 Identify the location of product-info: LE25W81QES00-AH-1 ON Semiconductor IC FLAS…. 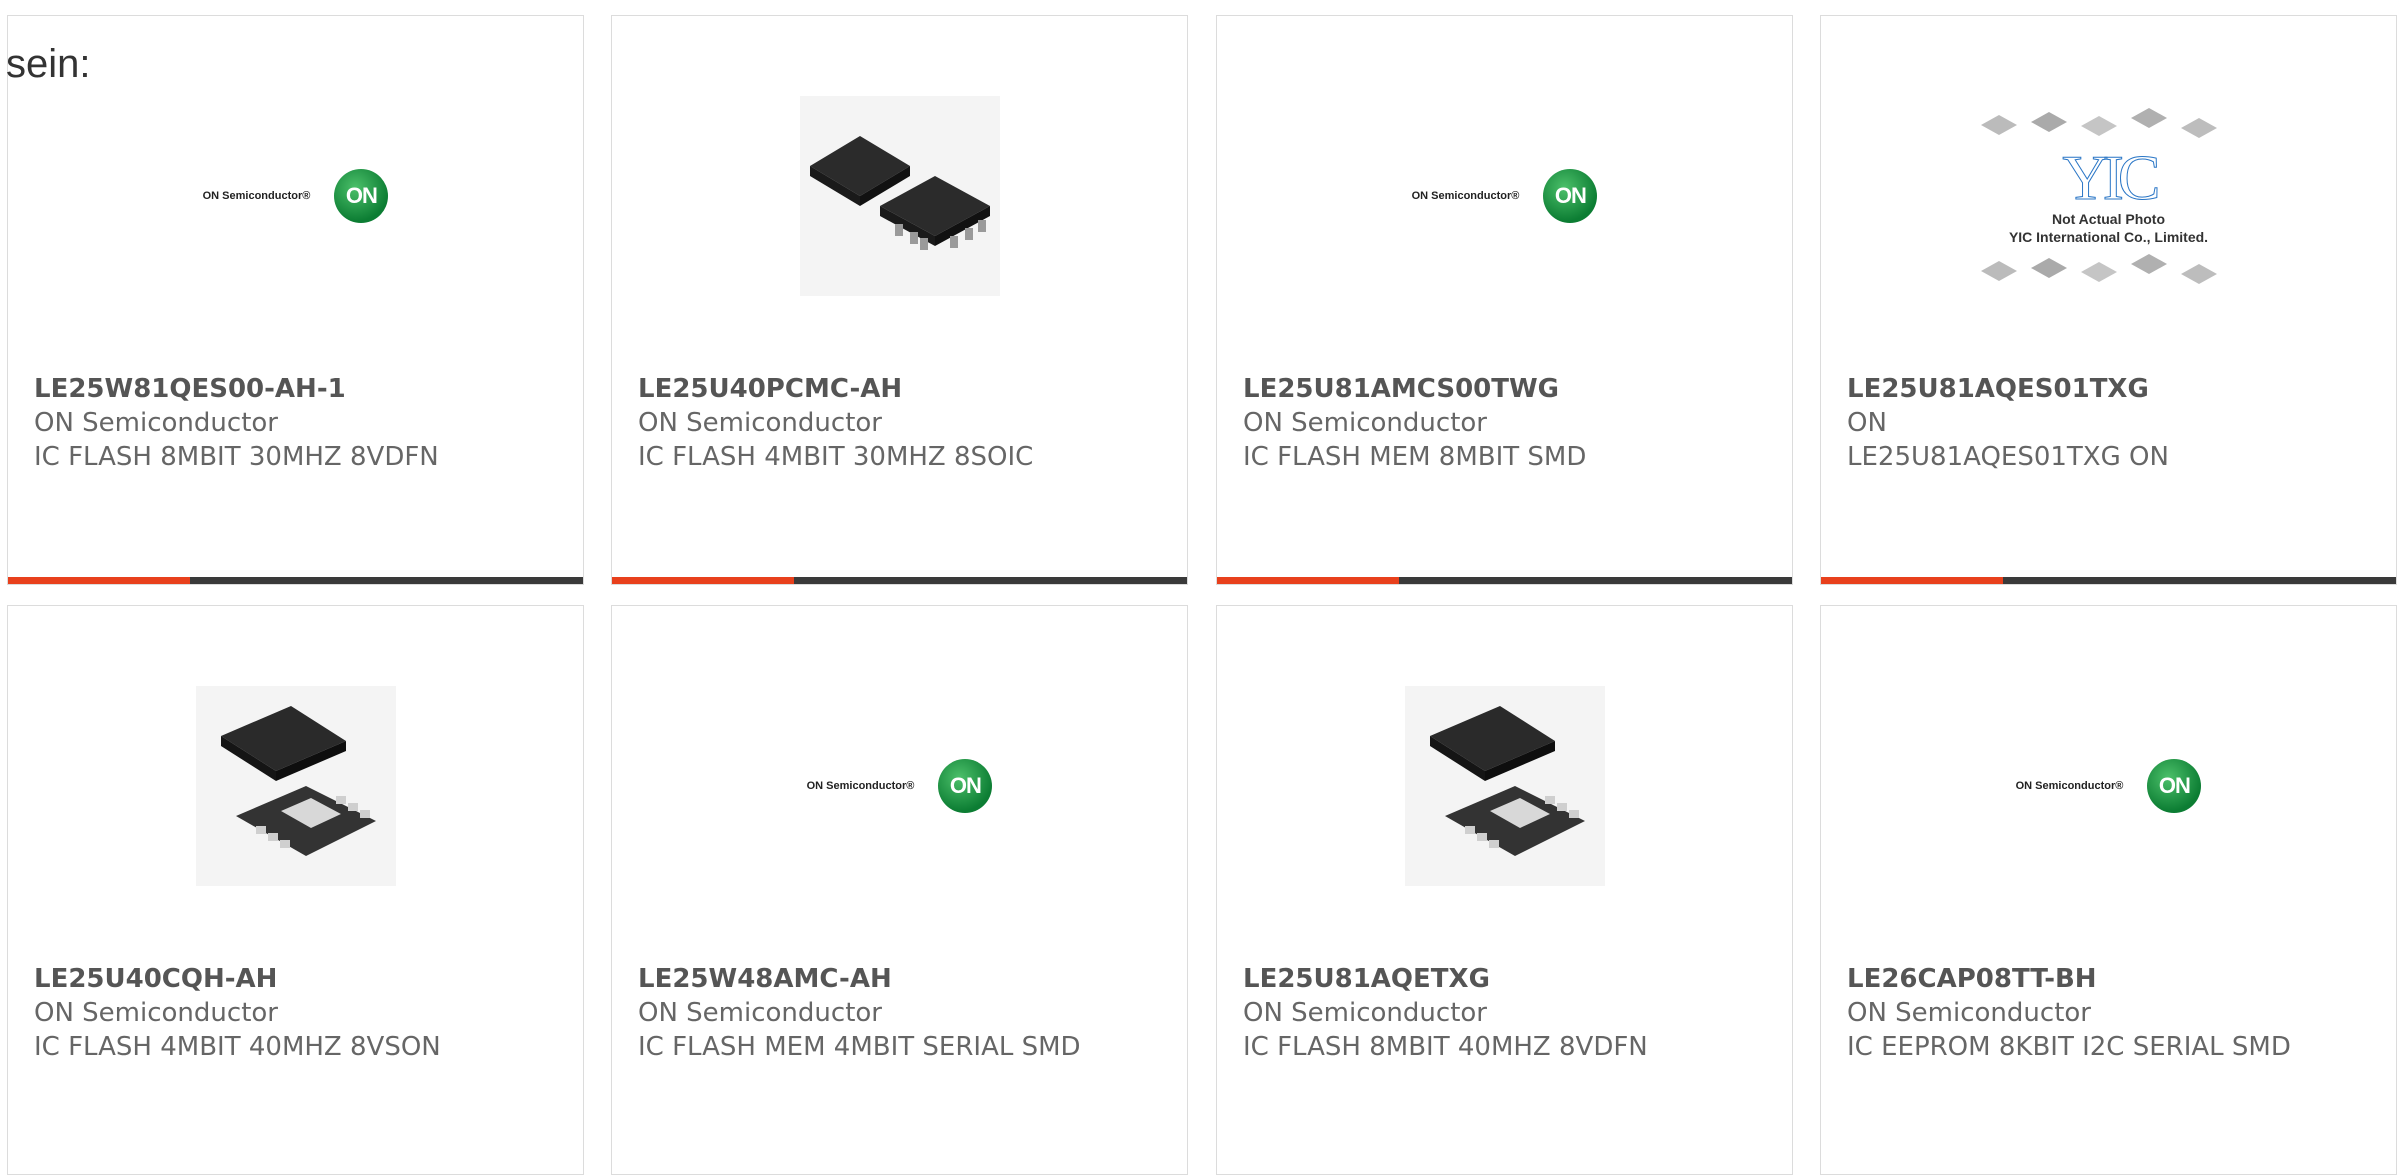
(283, 423).